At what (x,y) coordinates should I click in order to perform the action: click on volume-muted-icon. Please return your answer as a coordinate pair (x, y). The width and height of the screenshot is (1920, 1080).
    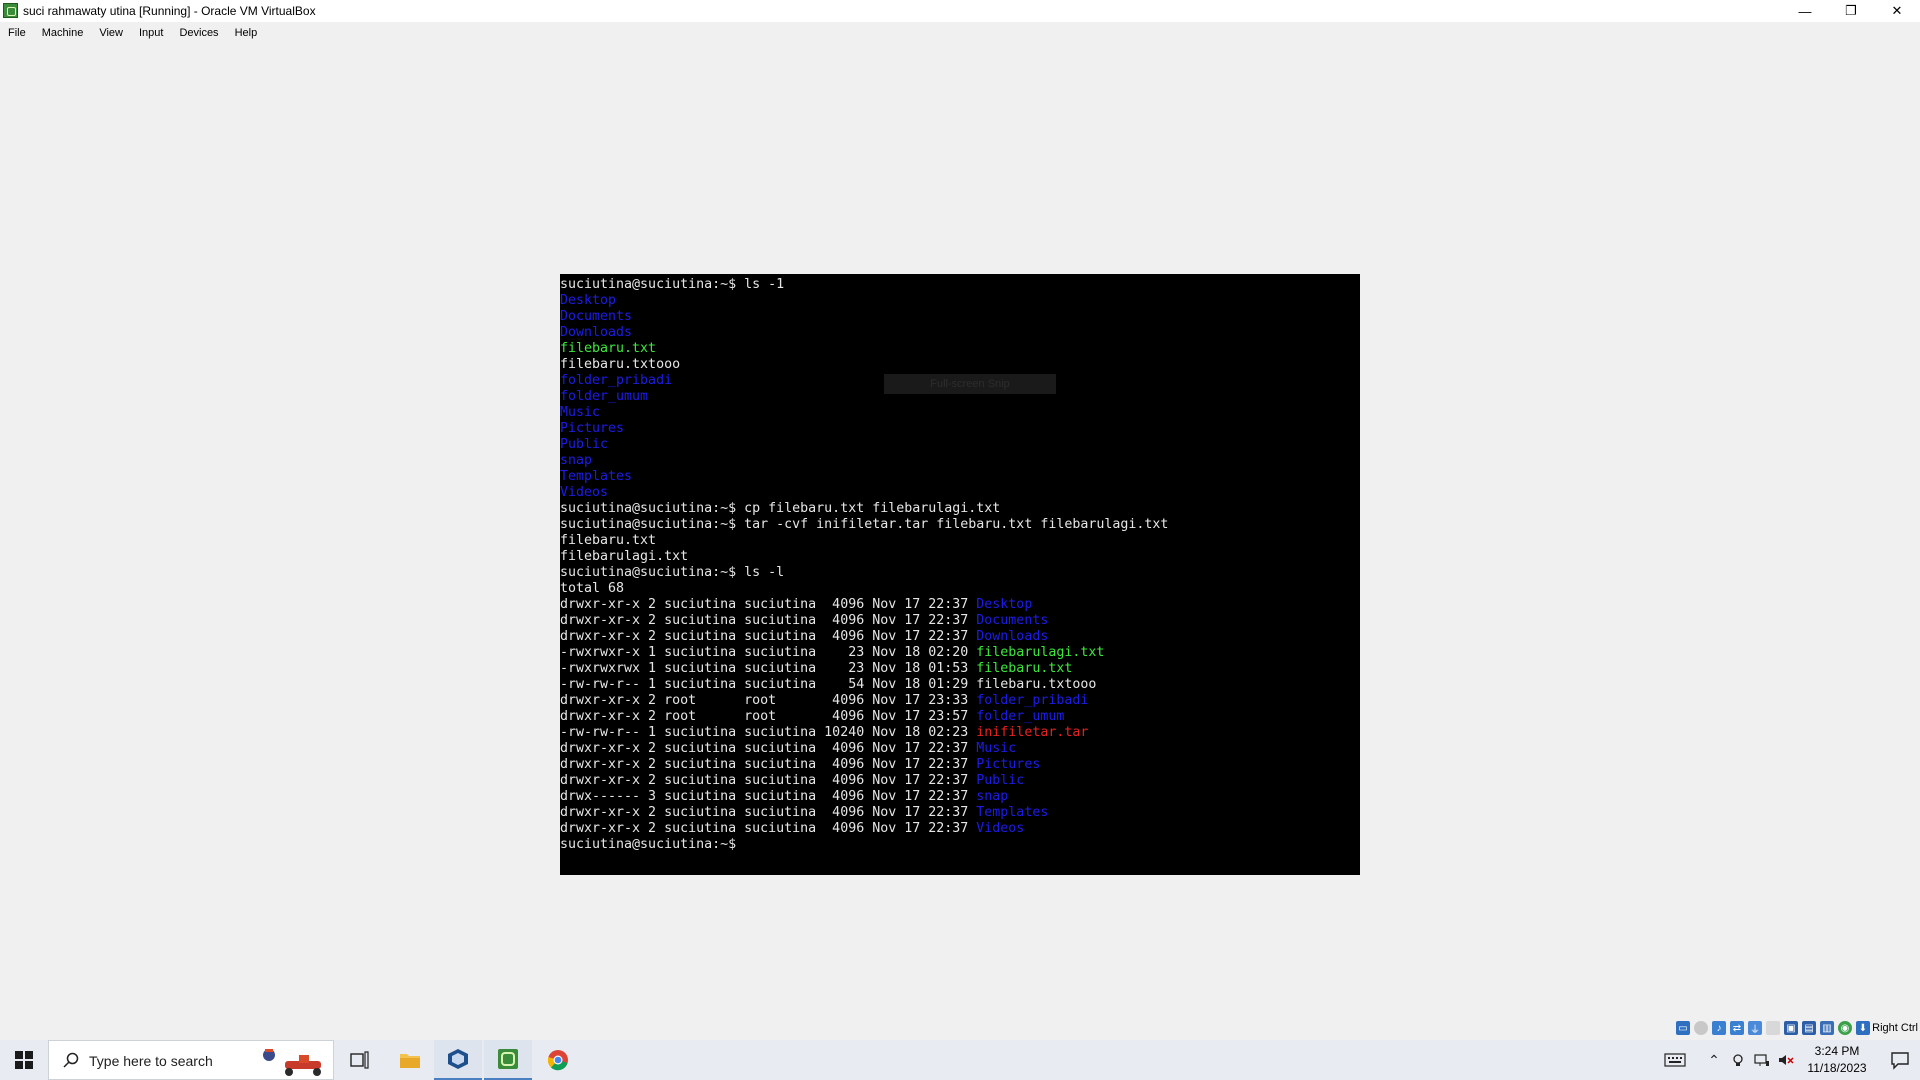
    Looking at the image, I should click on (1786, 1060).